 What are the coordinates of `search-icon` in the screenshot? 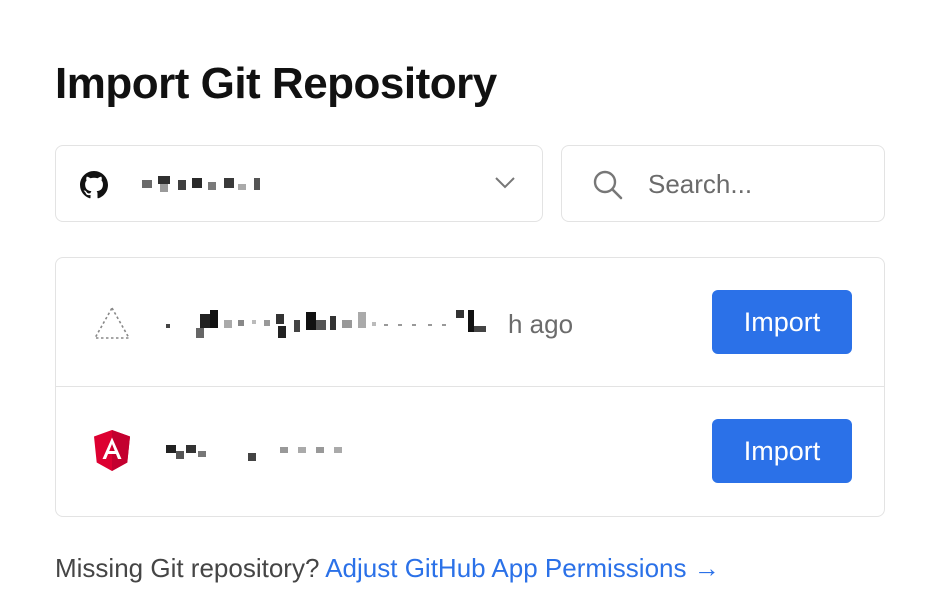 It's located at (608, 185).